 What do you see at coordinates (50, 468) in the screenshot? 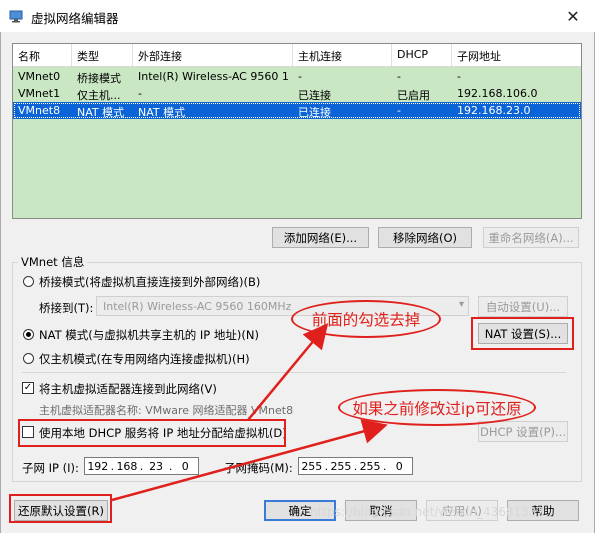
I see `subnet-ip-label: 子网 IP (I):` at bounding box center [50, 468].